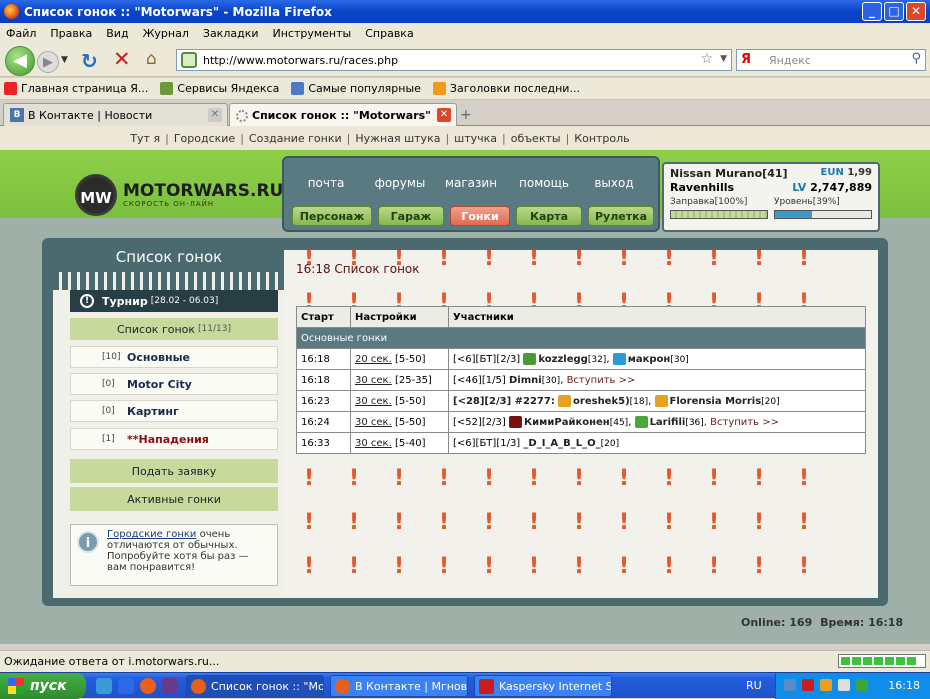  Describe the element at coordinates (170, 686) in the screenshot. I see `media-icon` at that location.